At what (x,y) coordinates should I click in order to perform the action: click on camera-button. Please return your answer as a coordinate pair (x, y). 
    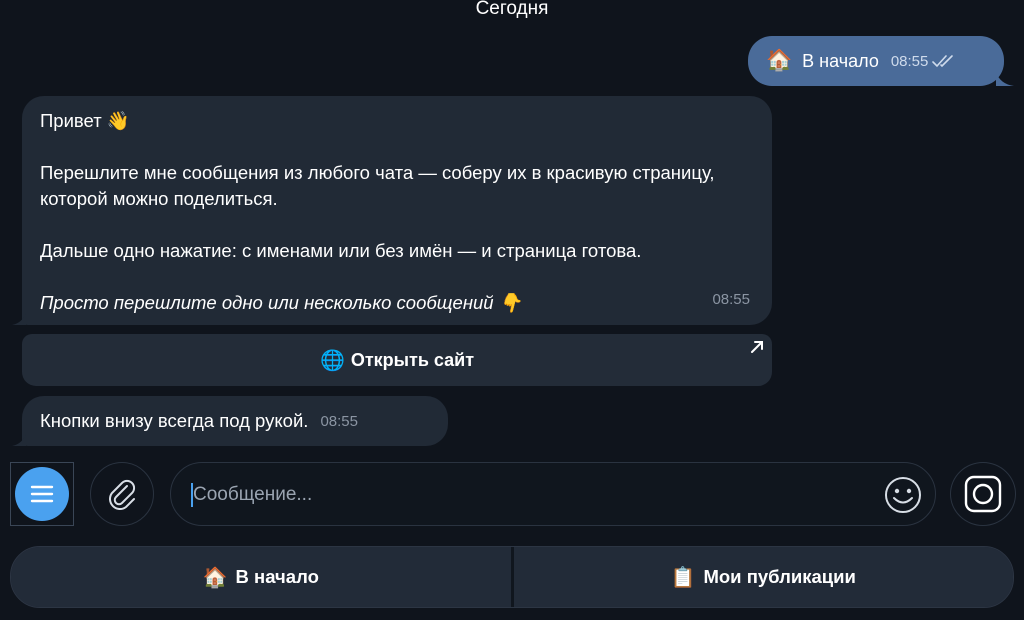
    Looking at the image, I should click on (983, 494).